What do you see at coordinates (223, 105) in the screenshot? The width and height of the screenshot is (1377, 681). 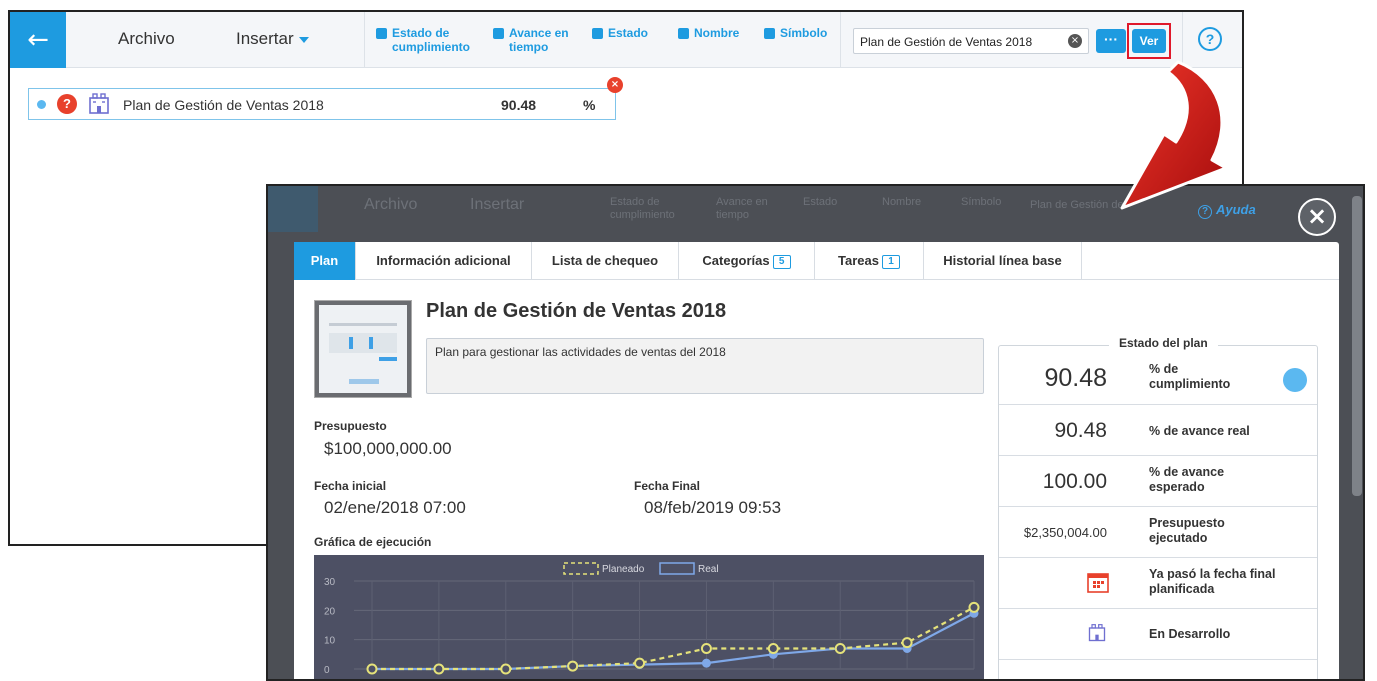 I see `plan-name: Plan de Gestión de Ventas 2018` at bounding box center [223, 105].